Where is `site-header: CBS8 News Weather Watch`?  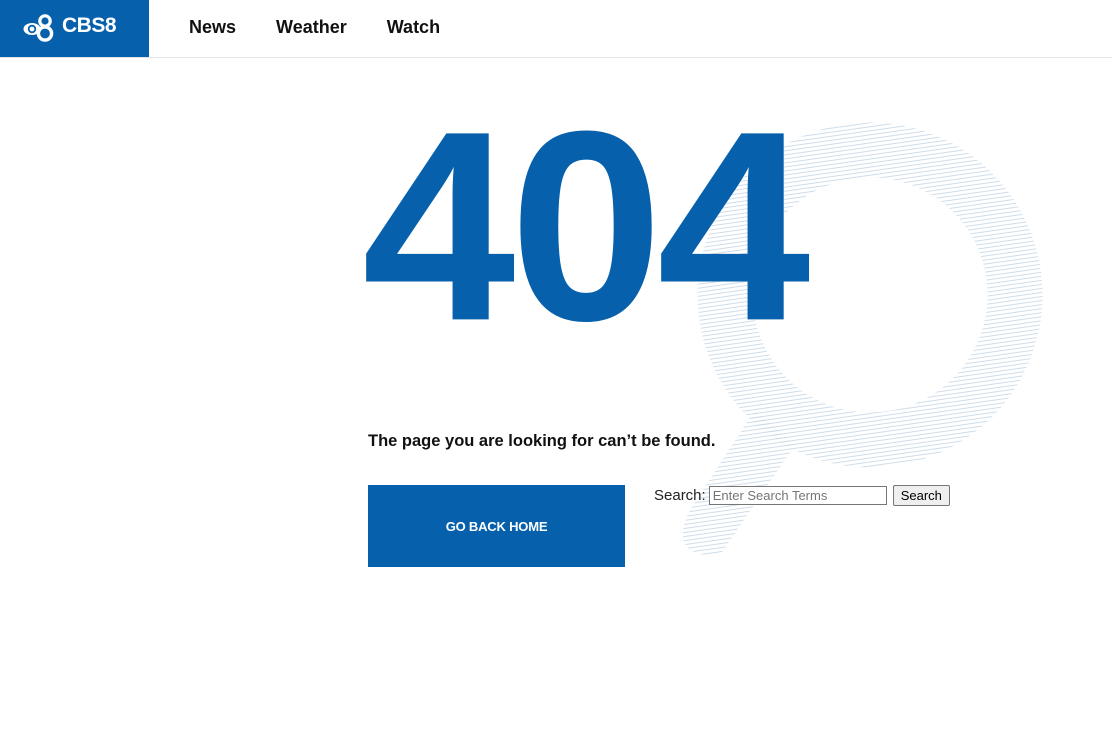
site-header: CBS8 News Weather Watch is located at coordinates (556, 29).